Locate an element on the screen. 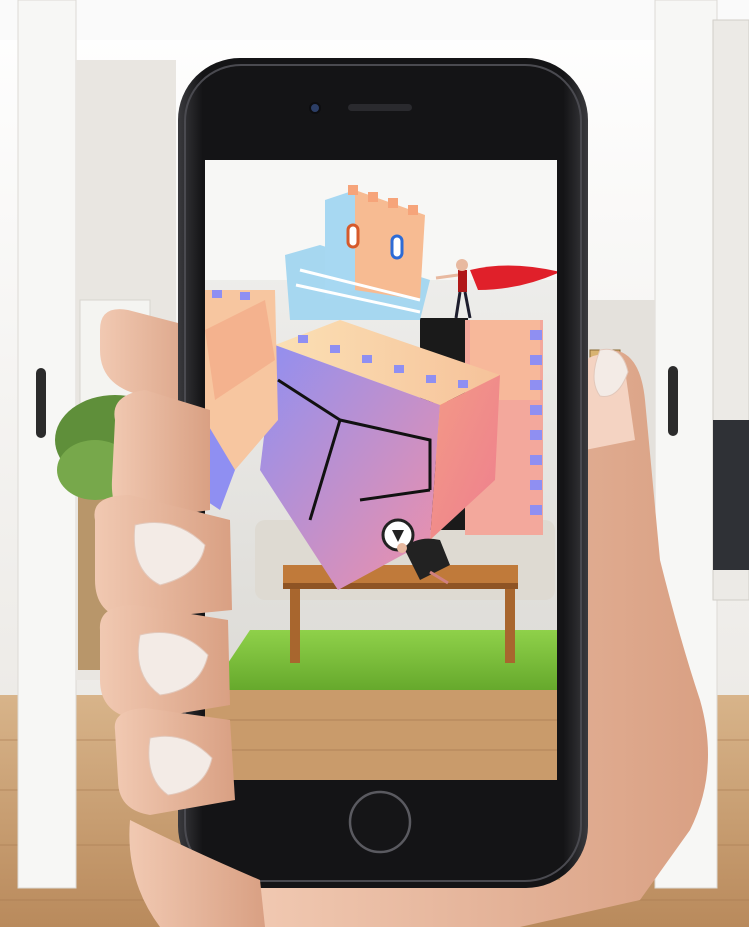  ceiling is located at coordinates (374, 20).